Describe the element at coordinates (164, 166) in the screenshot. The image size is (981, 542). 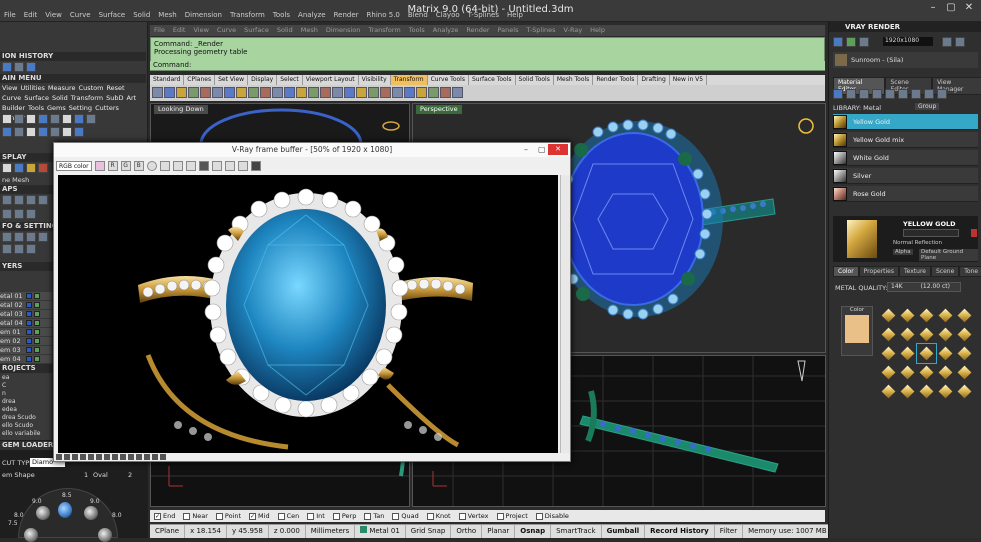
I see `save-icon` at that location.